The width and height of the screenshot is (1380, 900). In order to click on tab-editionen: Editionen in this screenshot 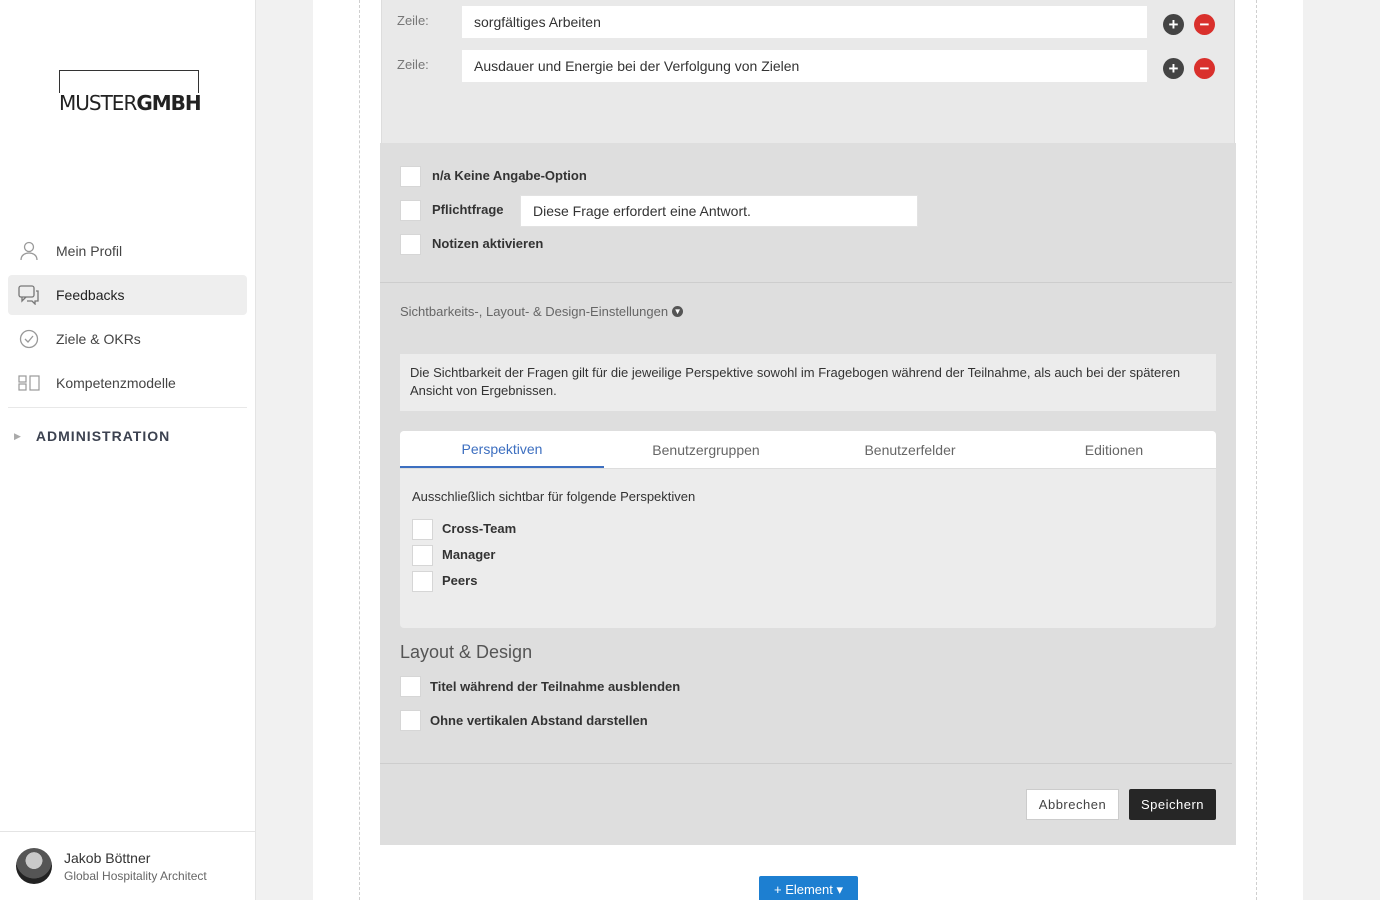, I will do `click(1114, 449)`.